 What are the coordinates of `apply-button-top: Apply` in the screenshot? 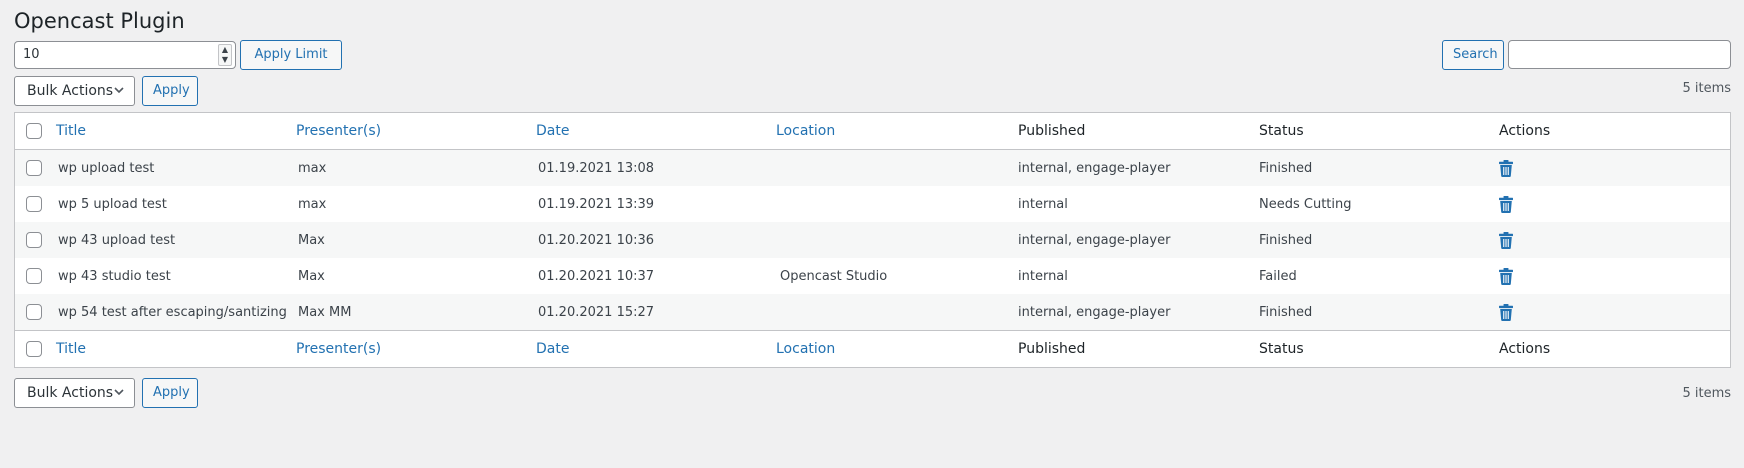 It's located at (170, 91).